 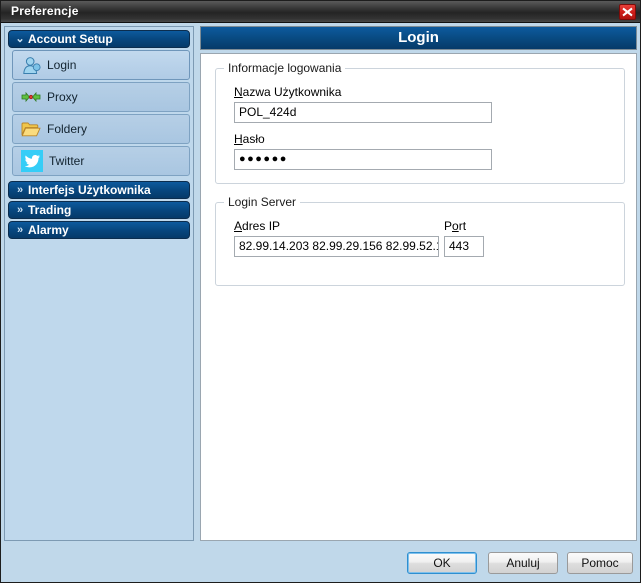 I want to click on ip-address-label-mnemonic: A, so click(x=238, y=226).